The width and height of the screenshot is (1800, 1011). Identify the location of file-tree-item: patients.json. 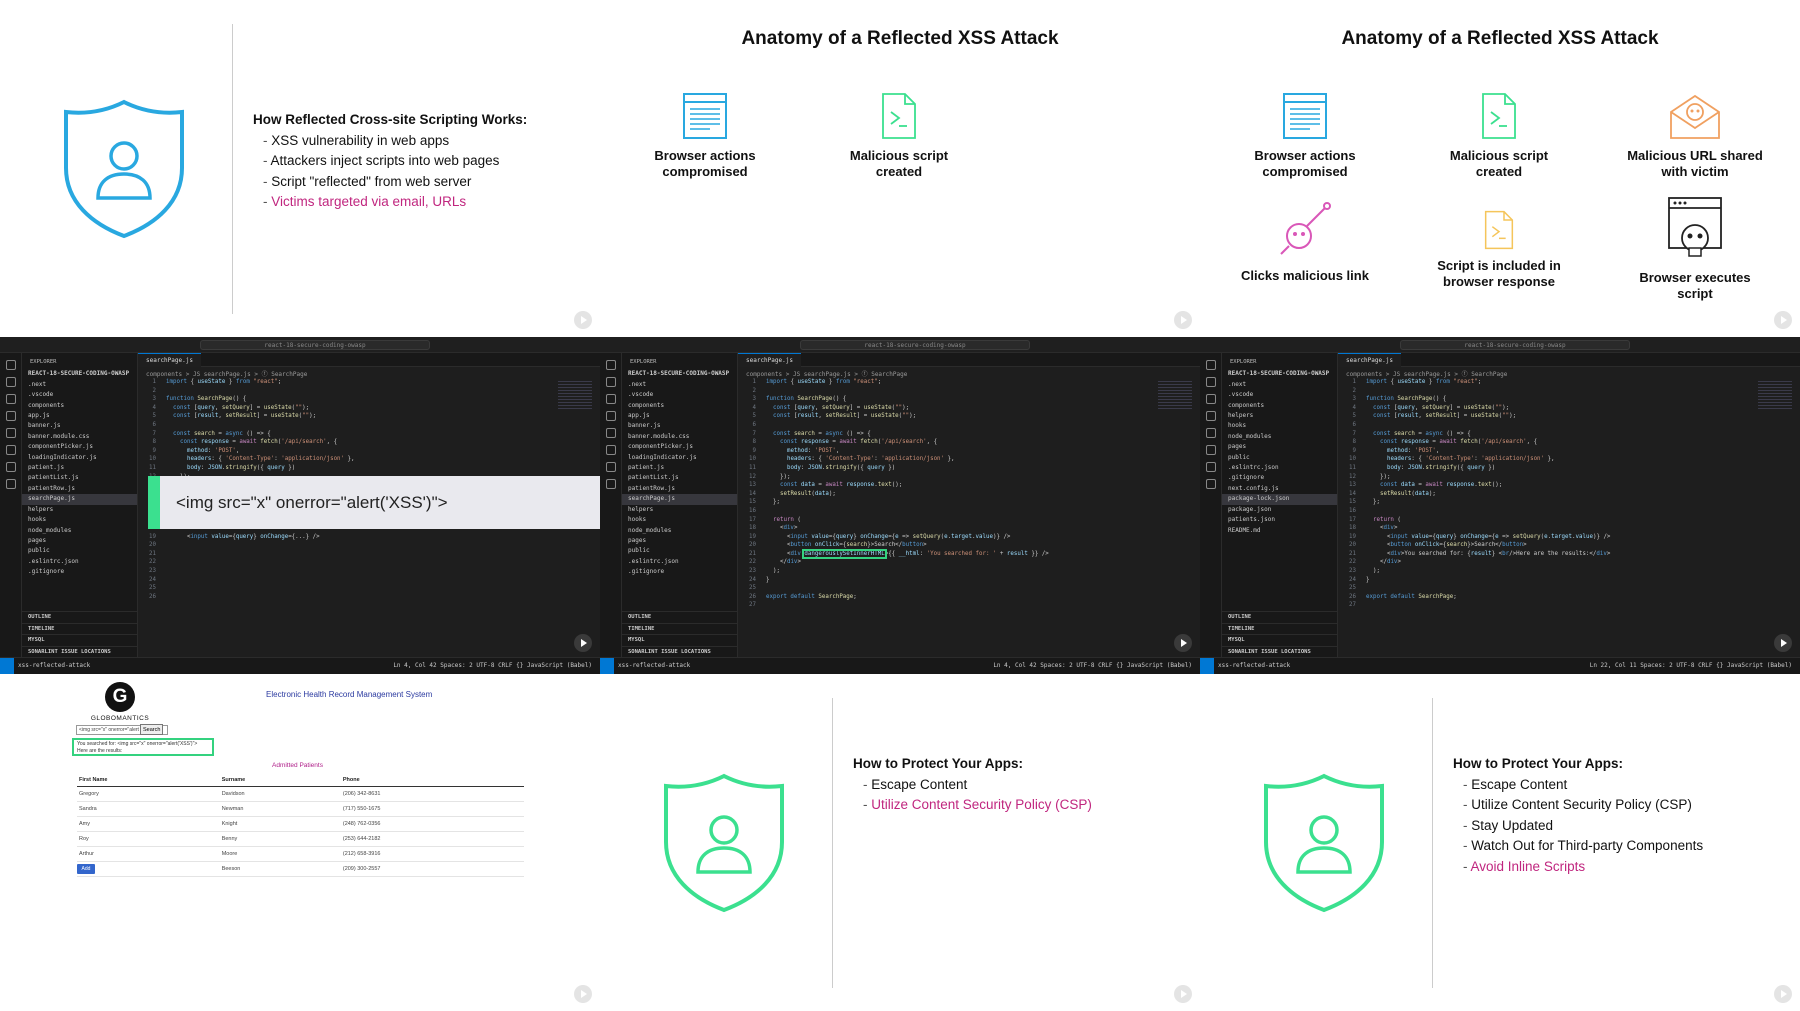
(1279, 520).